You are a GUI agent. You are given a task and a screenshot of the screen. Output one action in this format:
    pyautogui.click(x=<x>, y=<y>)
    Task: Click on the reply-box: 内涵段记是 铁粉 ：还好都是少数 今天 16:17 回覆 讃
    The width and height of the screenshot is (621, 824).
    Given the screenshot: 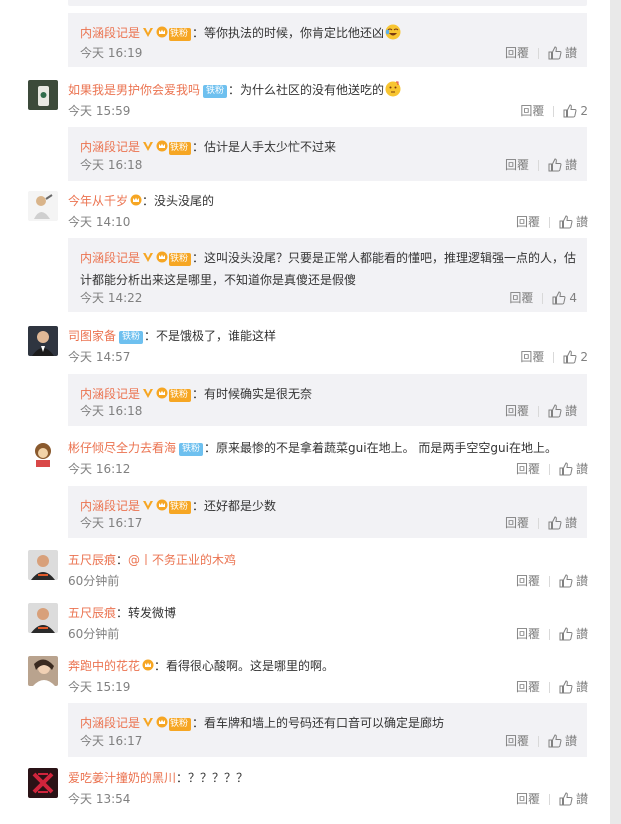 What is the action you would take?
    pyautogui.click(x=327, y=512)
    